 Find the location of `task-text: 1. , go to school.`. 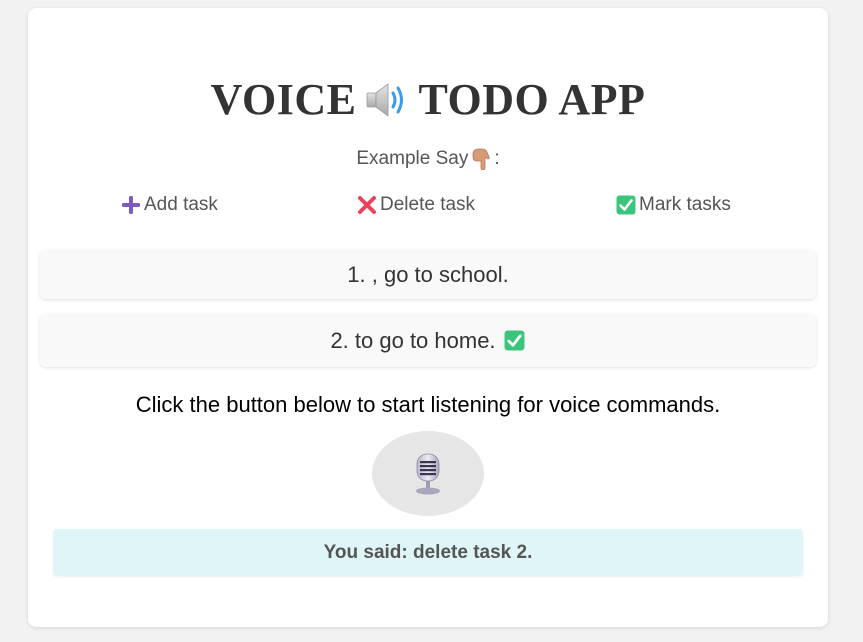

task-text: 1. , go to school. is located at coordinates (428, 274).